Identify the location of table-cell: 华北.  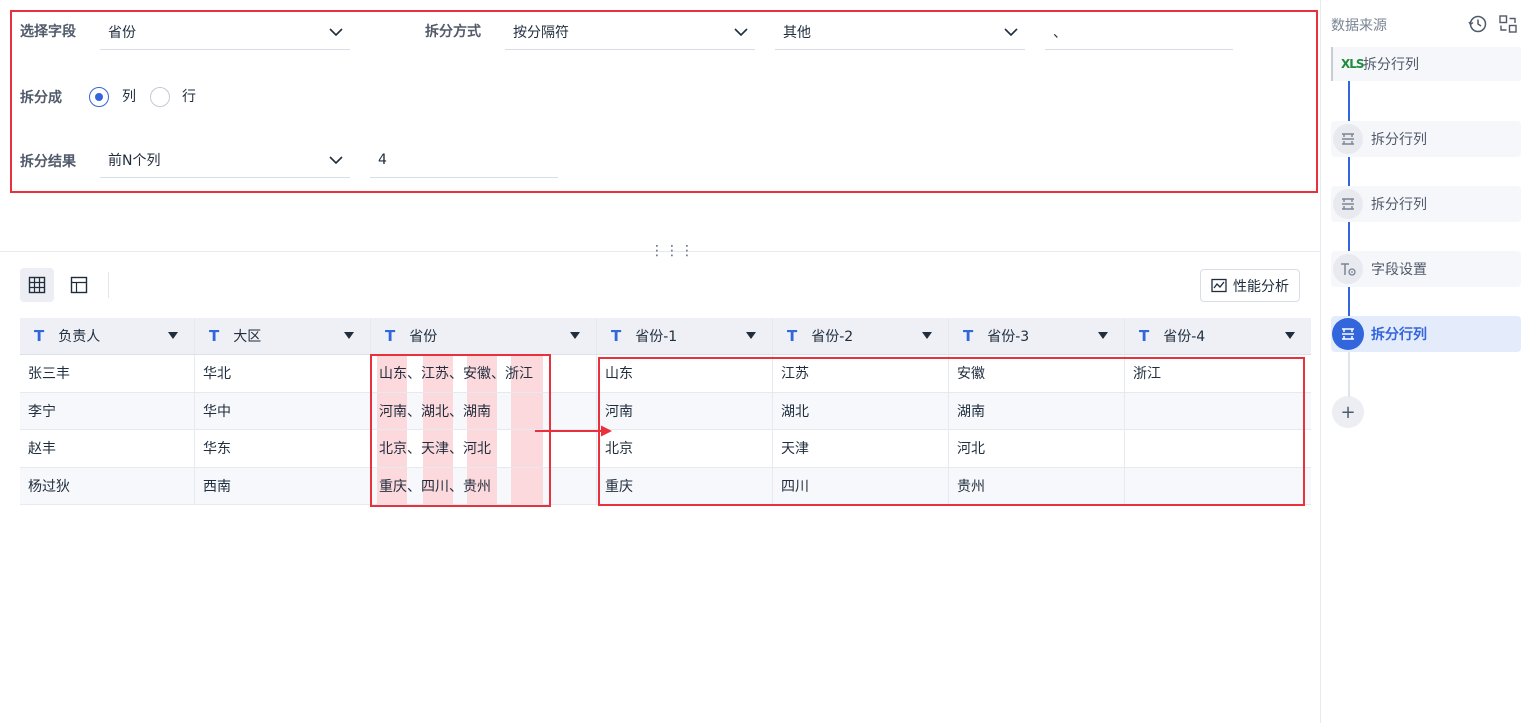
(283, 373).